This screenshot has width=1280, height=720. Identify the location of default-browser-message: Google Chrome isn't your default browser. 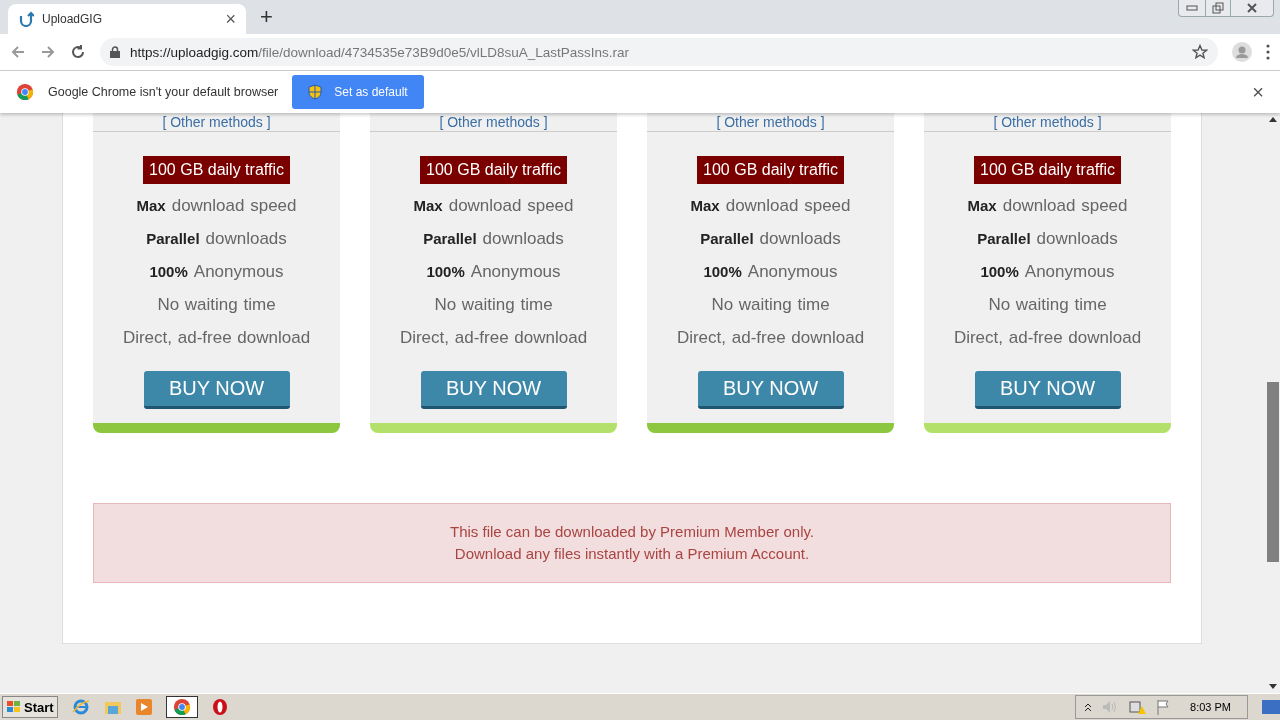
(163, 92).